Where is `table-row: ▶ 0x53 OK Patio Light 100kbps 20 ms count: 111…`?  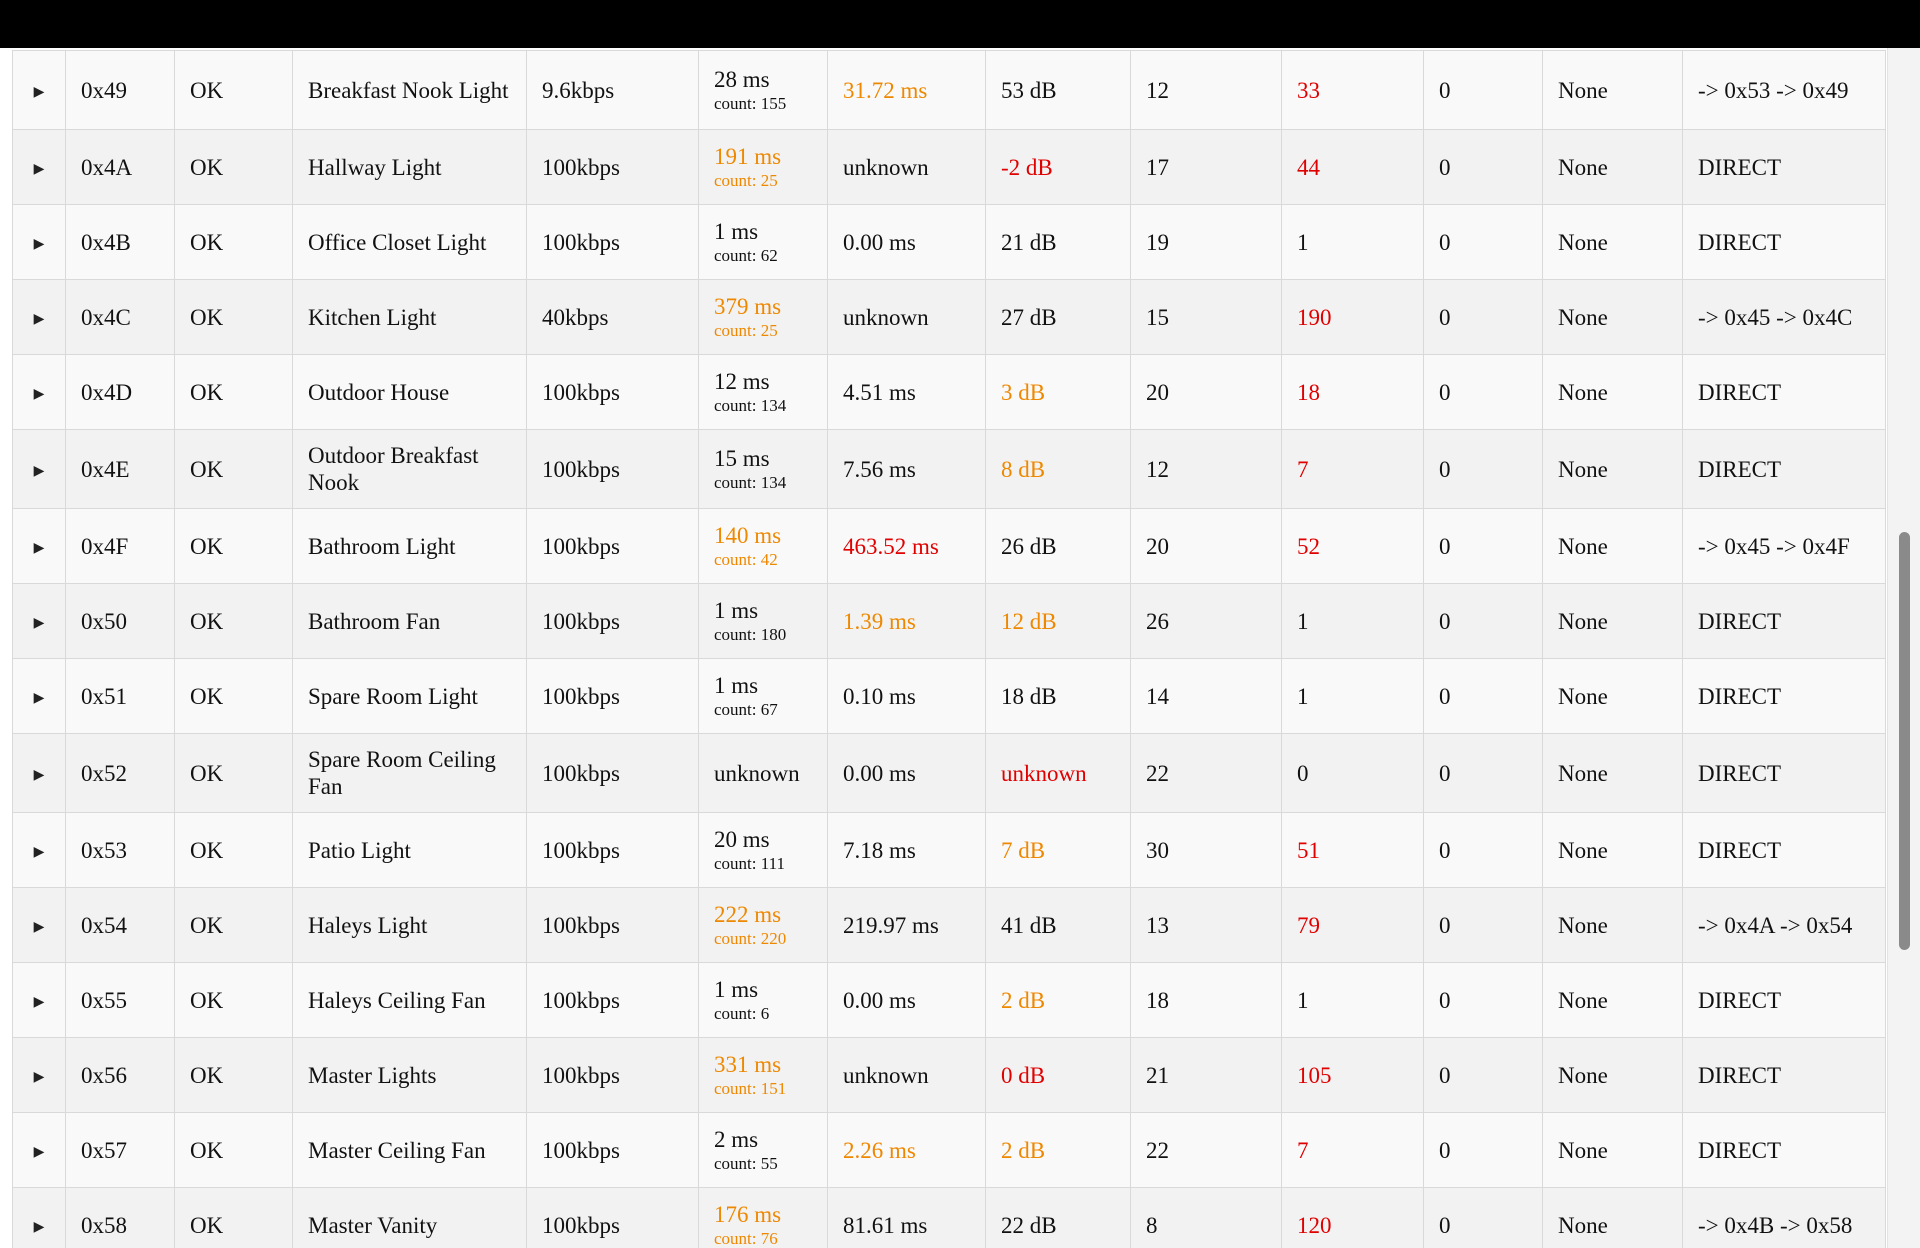 table-row: ▶ 0x53 OK Patio Light 100kbps 20 ms count: 111… is located at coordinates (949, 850).